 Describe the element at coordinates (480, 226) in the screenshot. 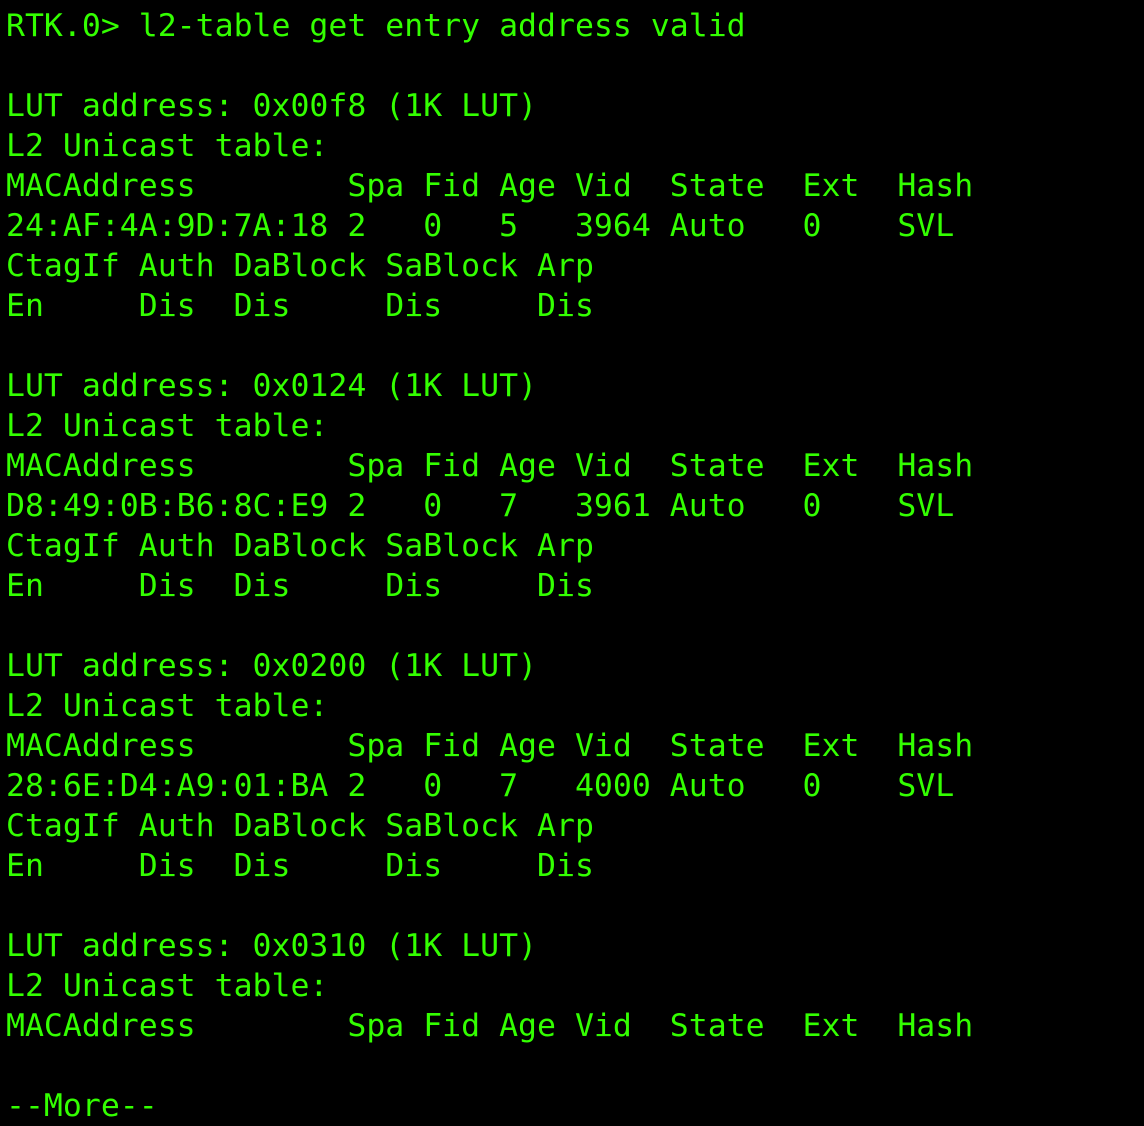

I see `entry-row-line: 24:AF:4A:9D:7A:18 2 0 5 3964 Auto 0 SVL` at that location.